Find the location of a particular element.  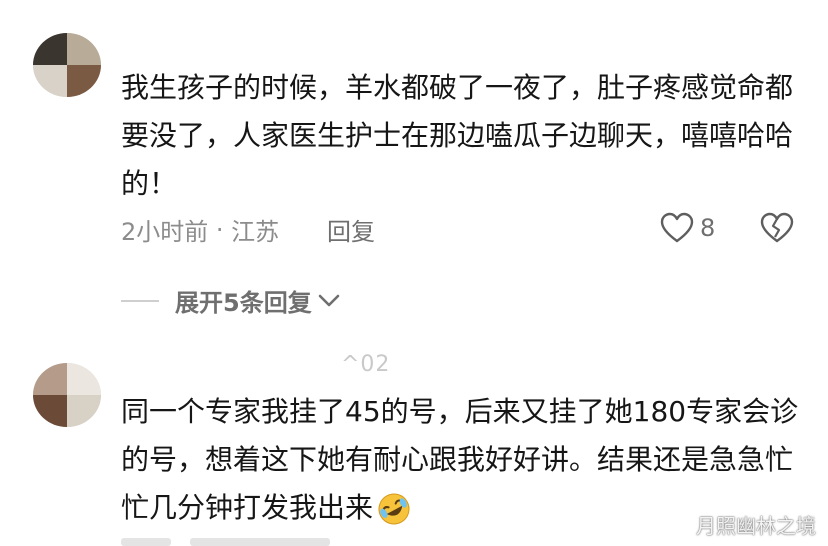

dislike-button is located at coordinates (777, 230).